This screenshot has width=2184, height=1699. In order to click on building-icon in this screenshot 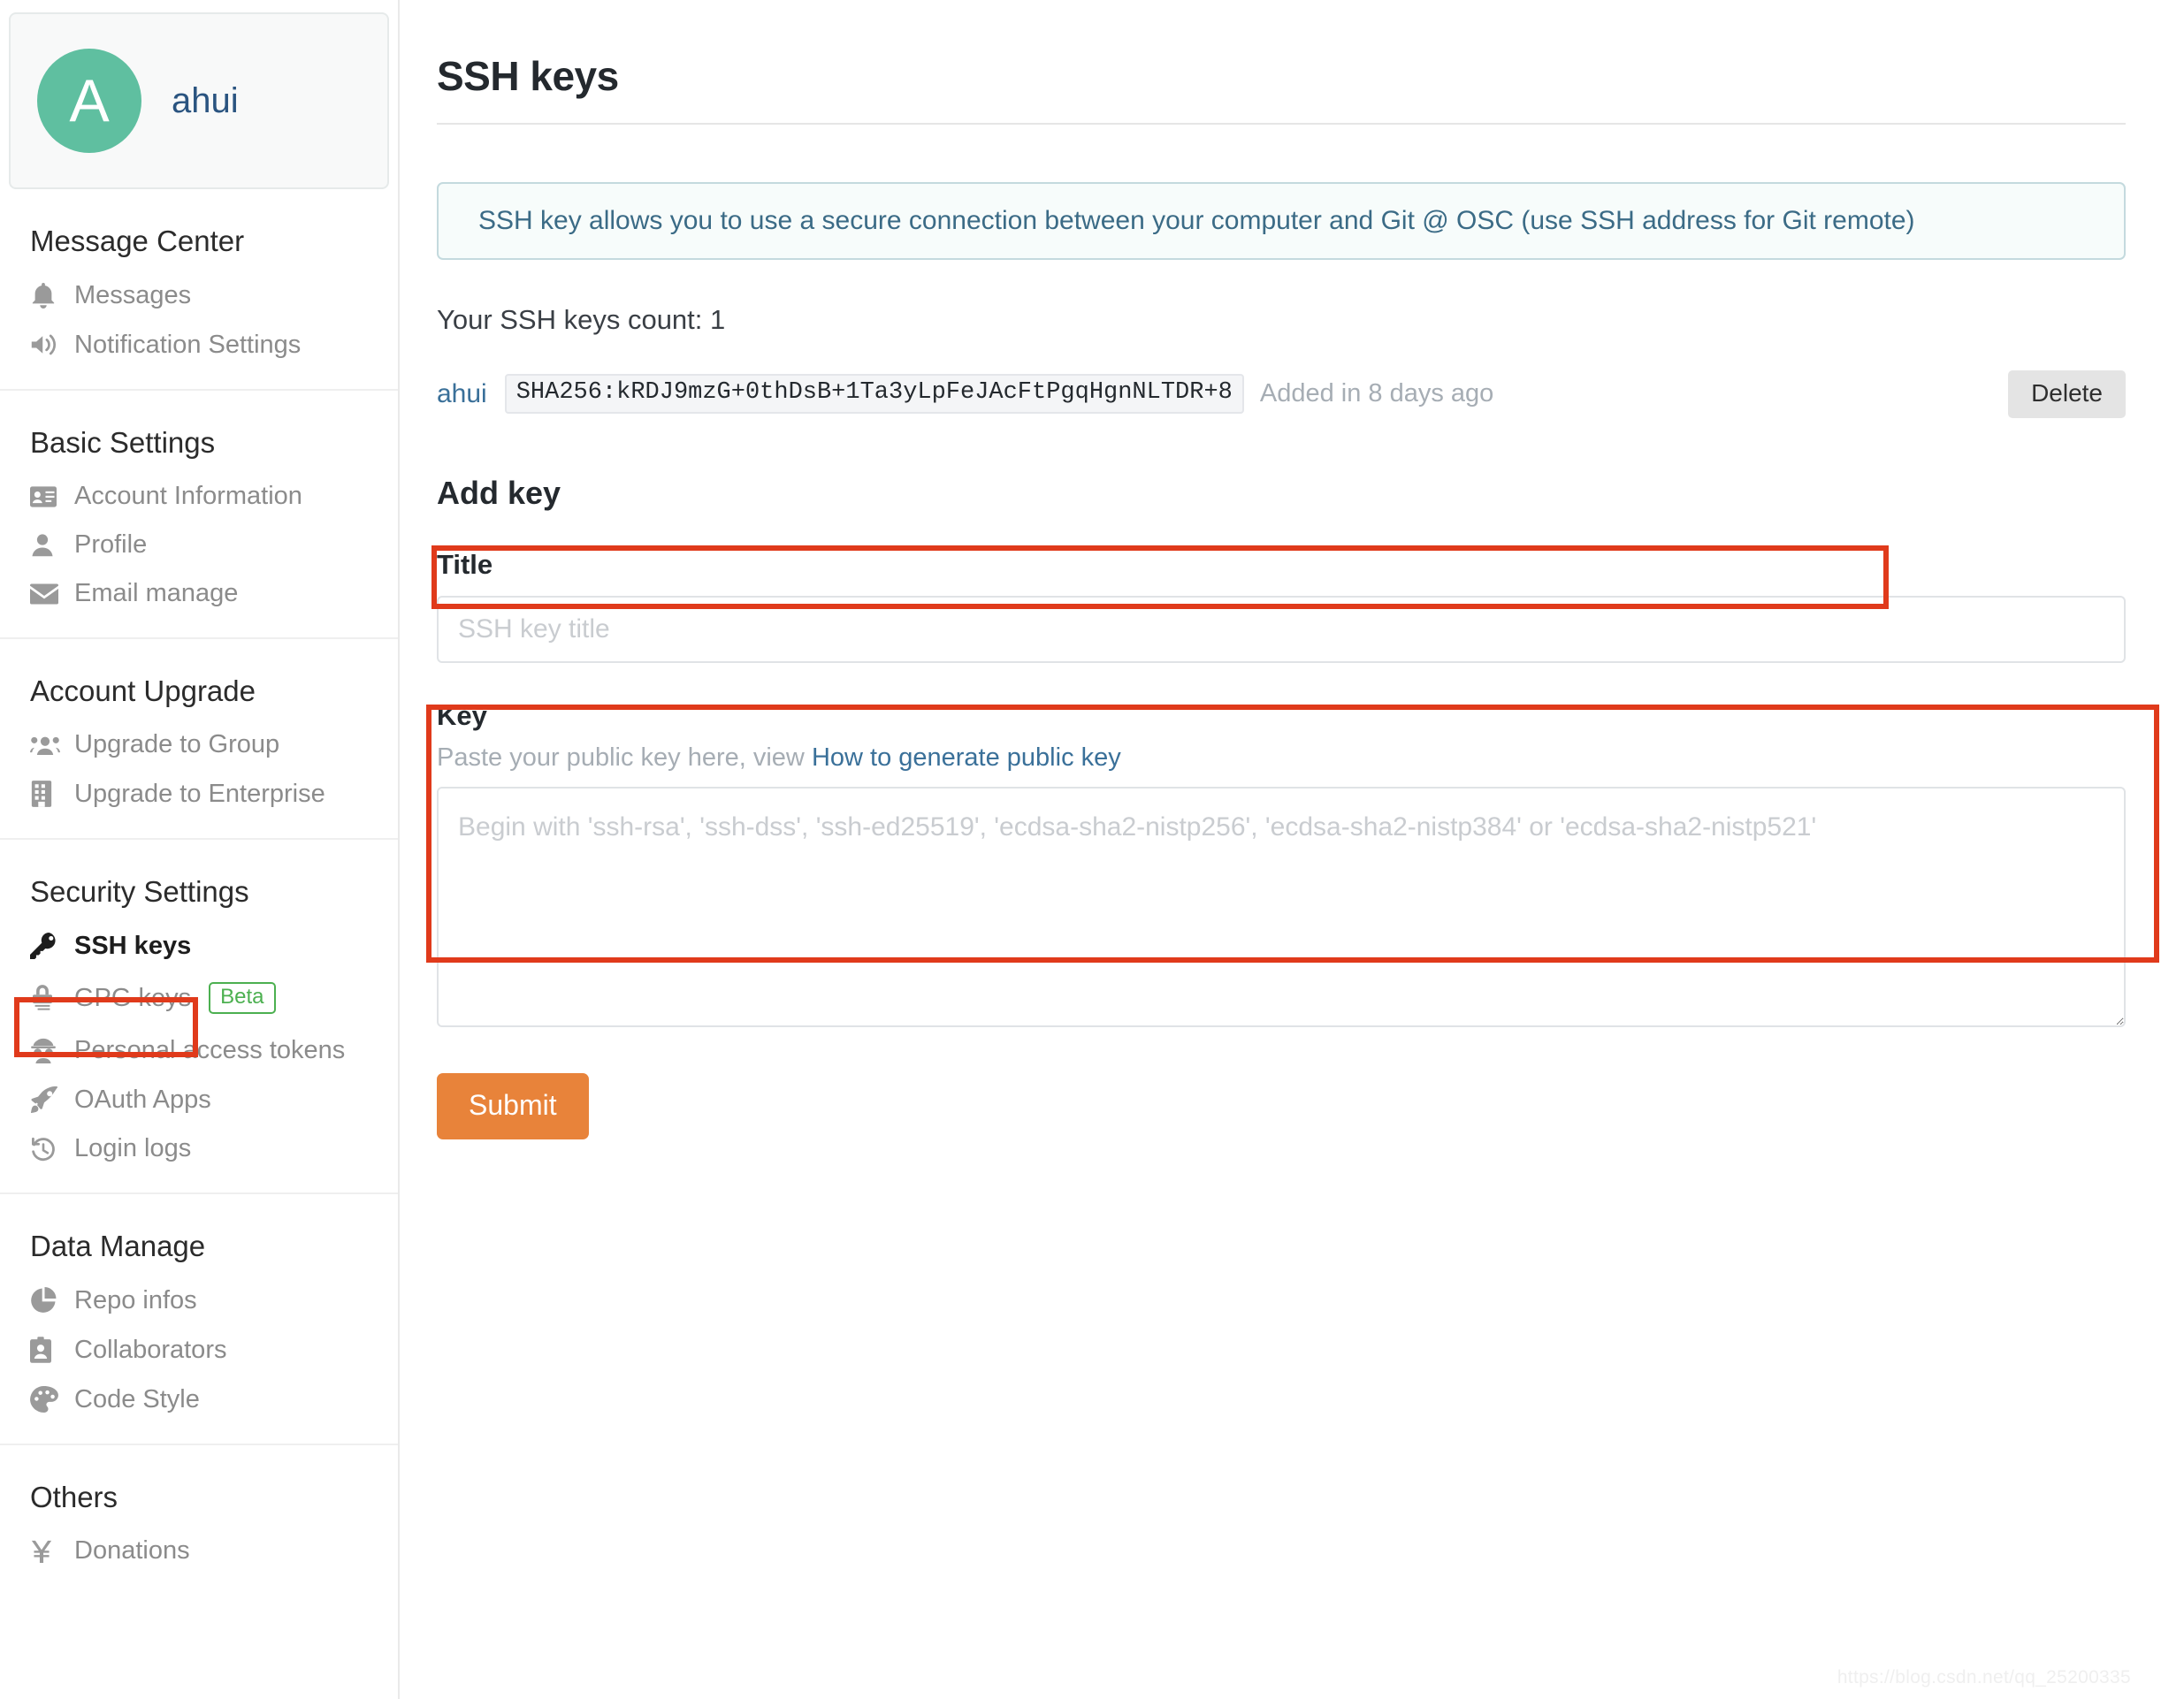, I will do `click(47, 794)`.